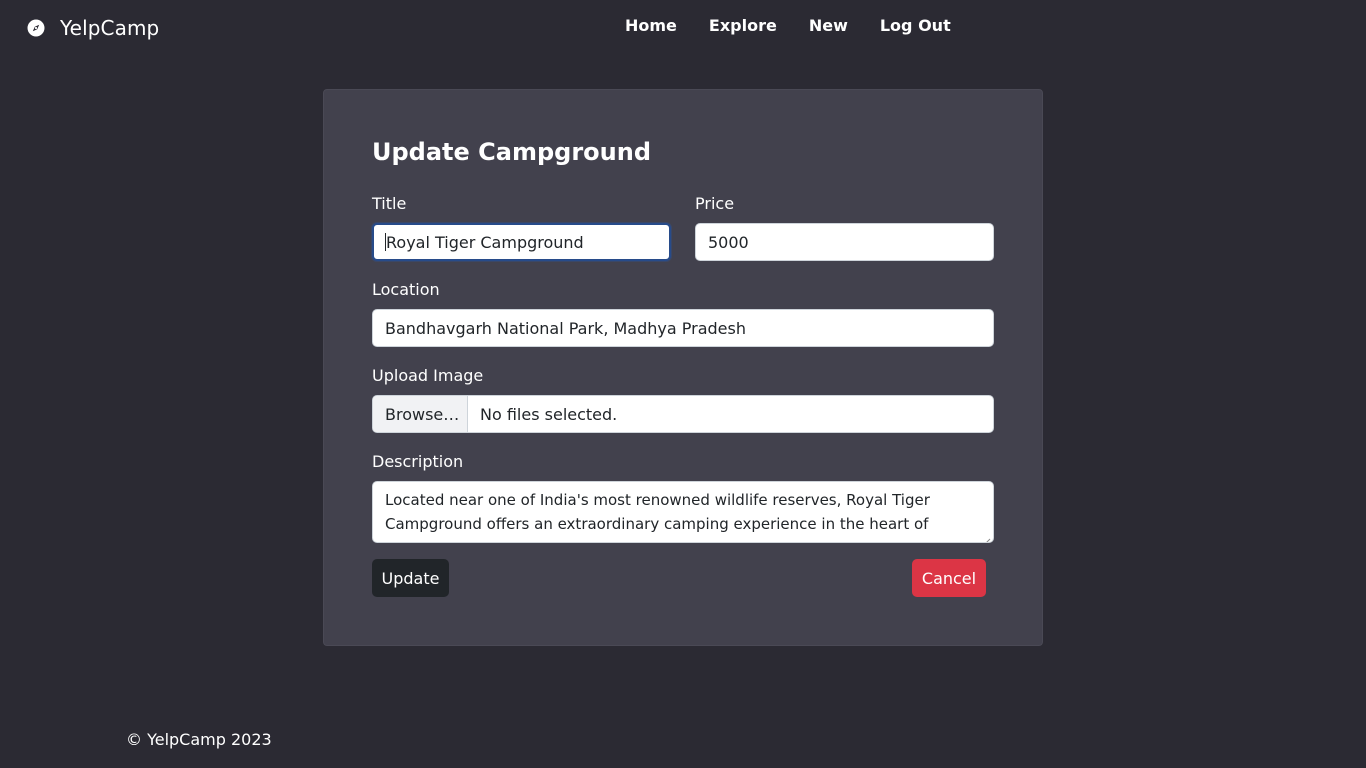 The image size is (1366, 768). What do you see at coordinates (410, 578) in the screenshot?
I see `update-button: Update` at bounding box center [410, 578].